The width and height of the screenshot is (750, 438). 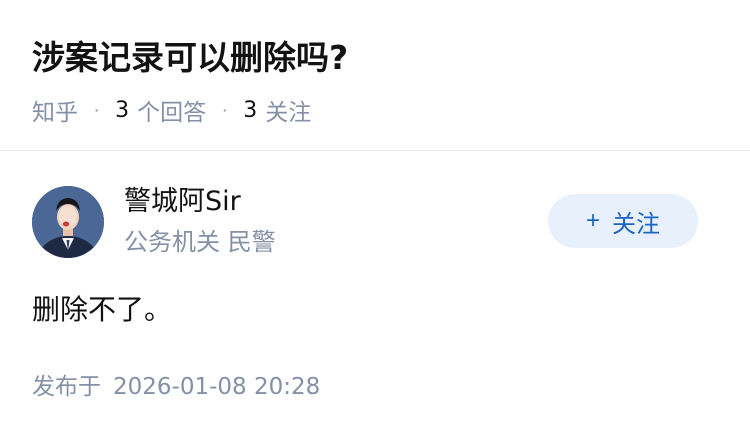 I want to click on answers-count: 3, so click(x=122, y=110).